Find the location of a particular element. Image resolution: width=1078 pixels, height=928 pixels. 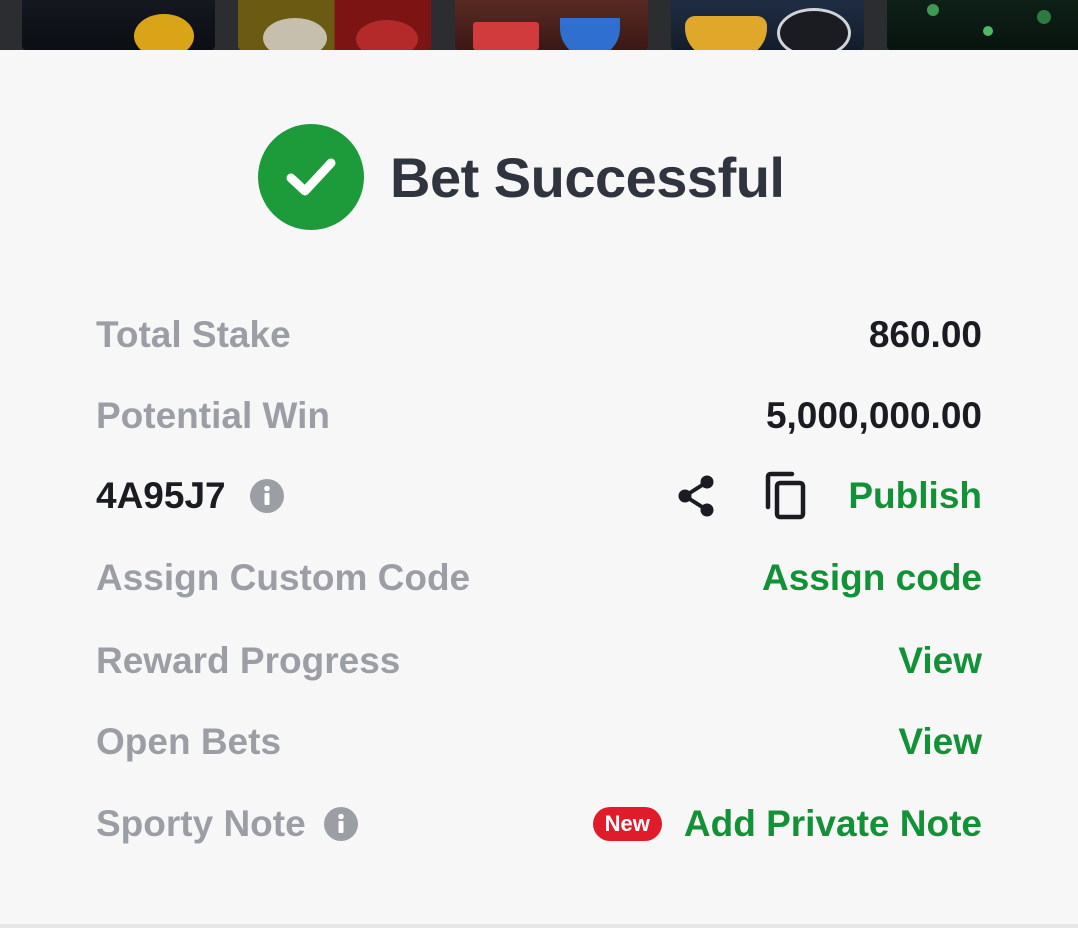

potential-win-value: 5,000,000.00 is located at coordinates (873, 415).